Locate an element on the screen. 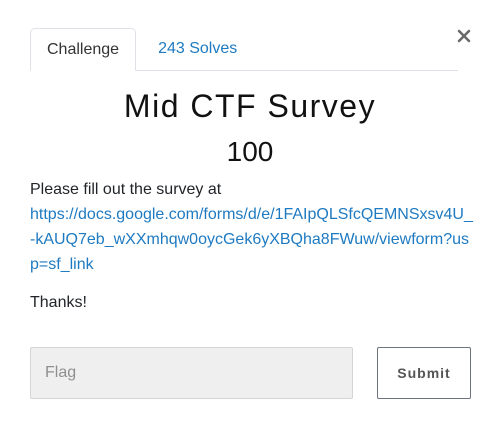  description-text: Please fill out the survey at is located at coordinates (126, 189).